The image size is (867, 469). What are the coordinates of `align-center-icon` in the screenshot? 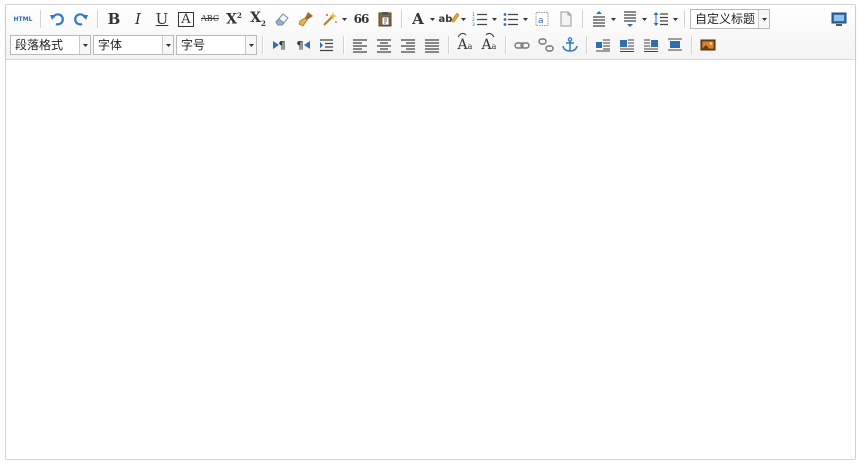 It's located at (384, 46).